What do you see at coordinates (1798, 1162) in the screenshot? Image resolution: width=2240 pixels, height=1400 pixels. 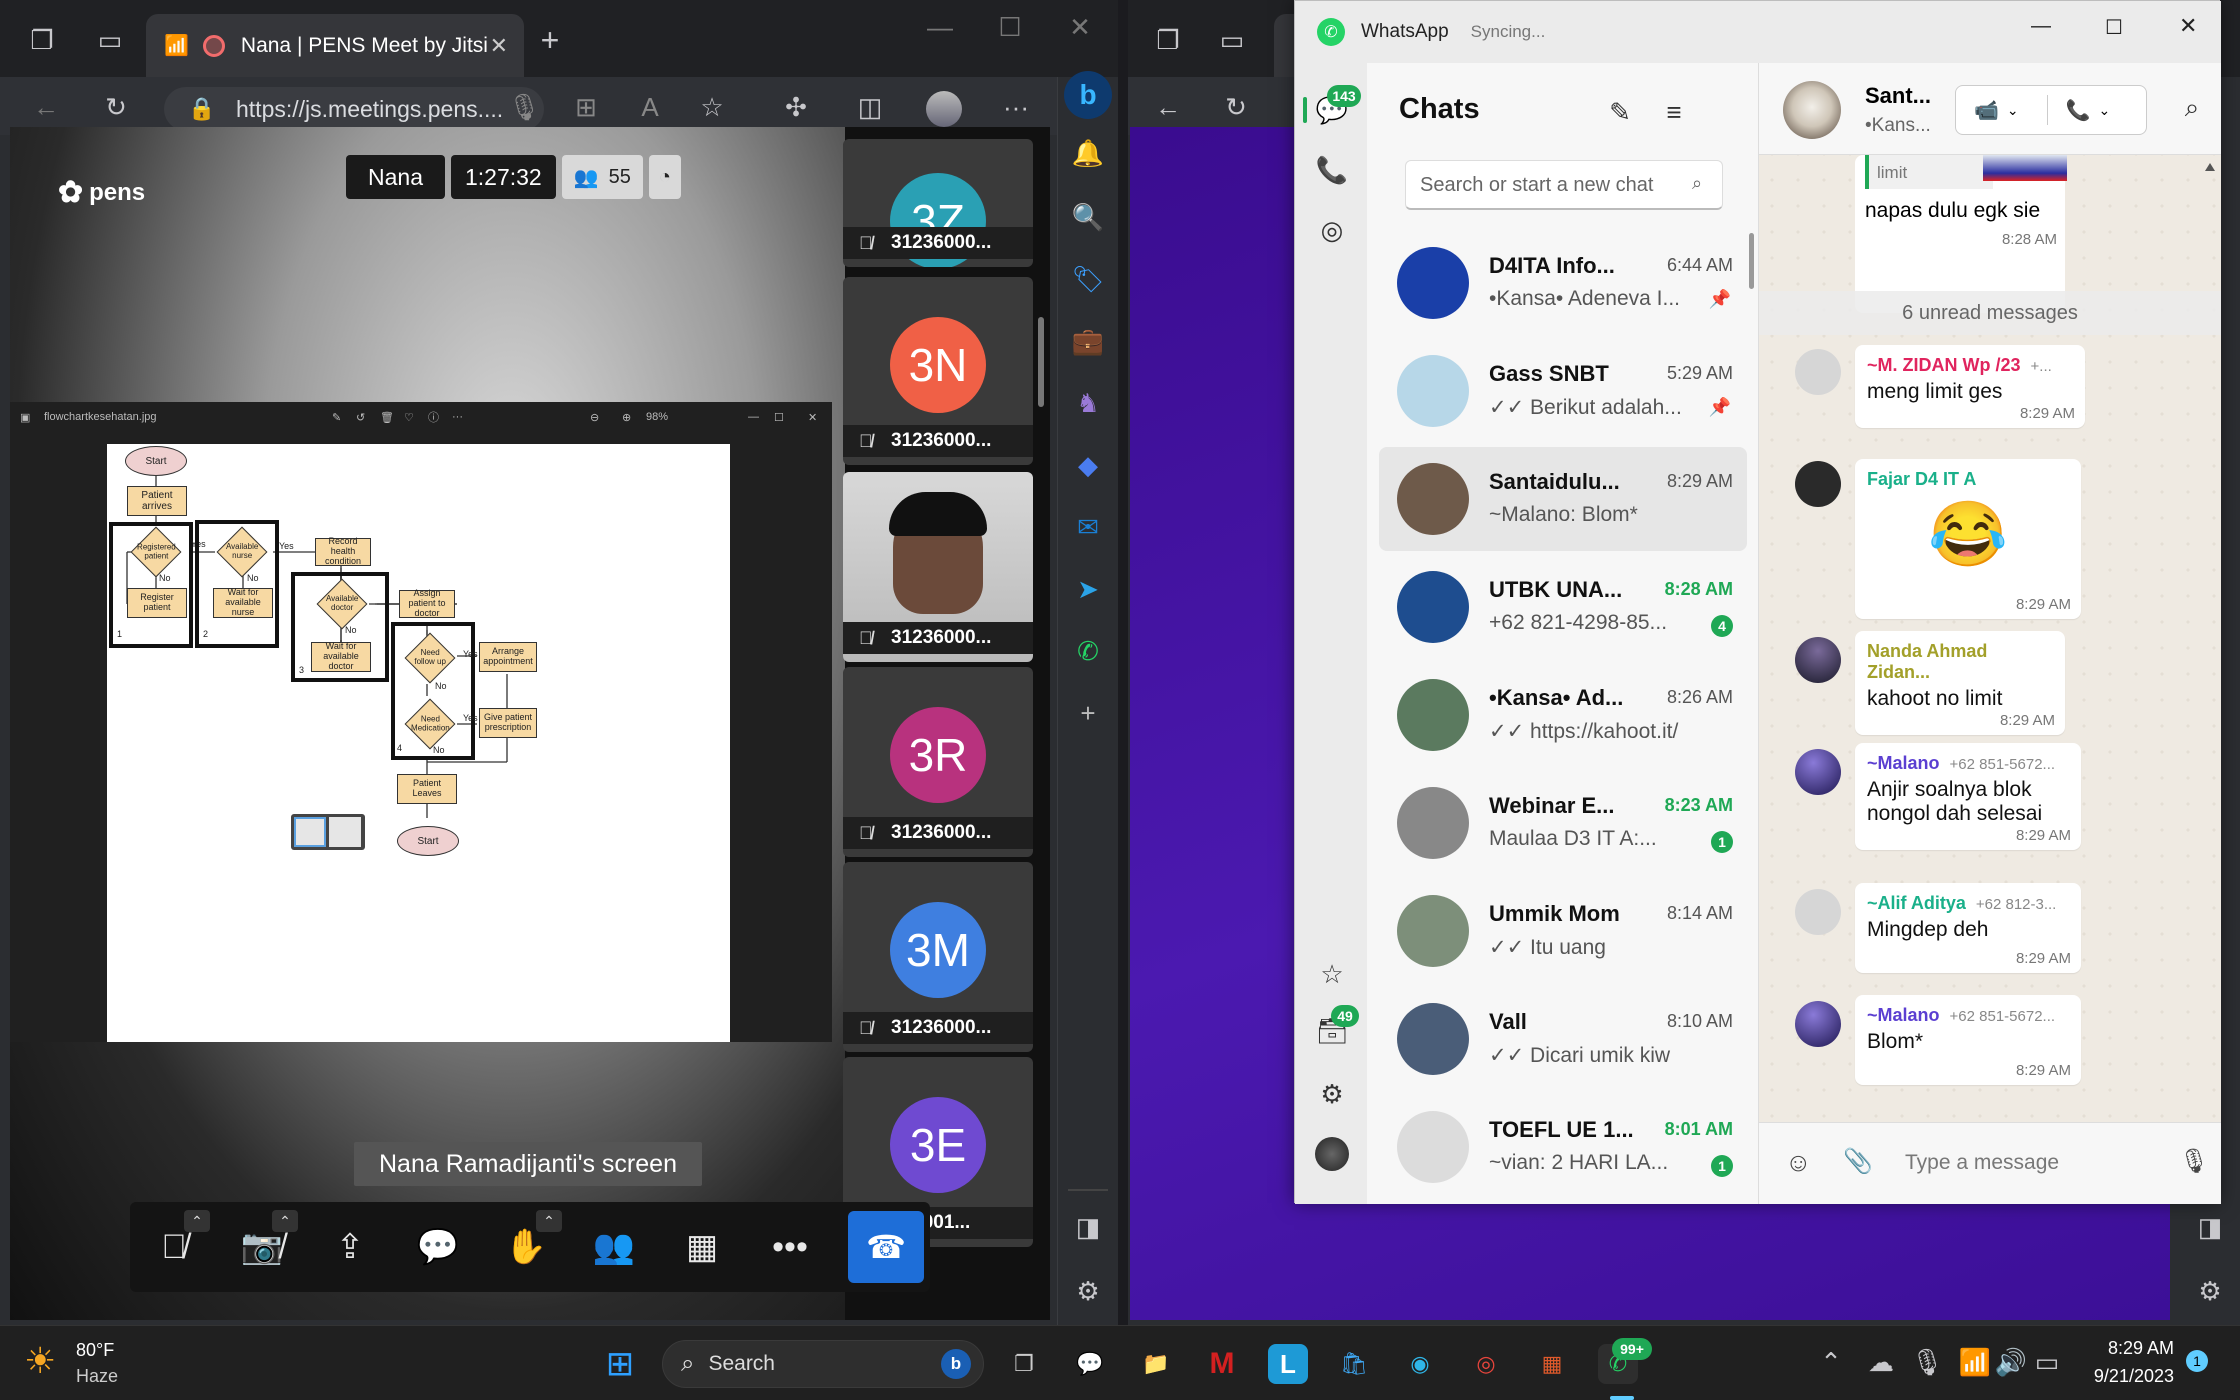 I see `emoji-icon: ☺` at bounding box center [1798, 1162].